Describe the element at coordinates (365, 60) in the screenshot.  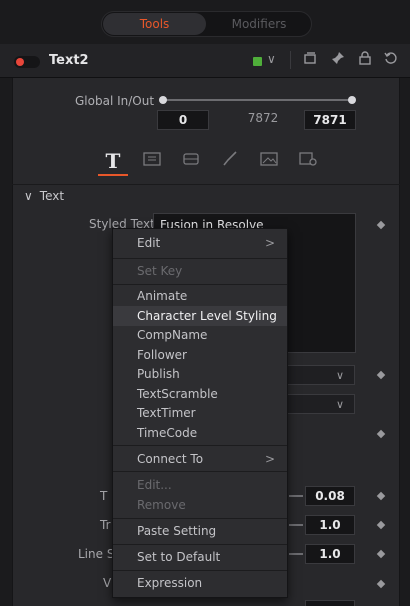
I see `lock-icon` at that location.